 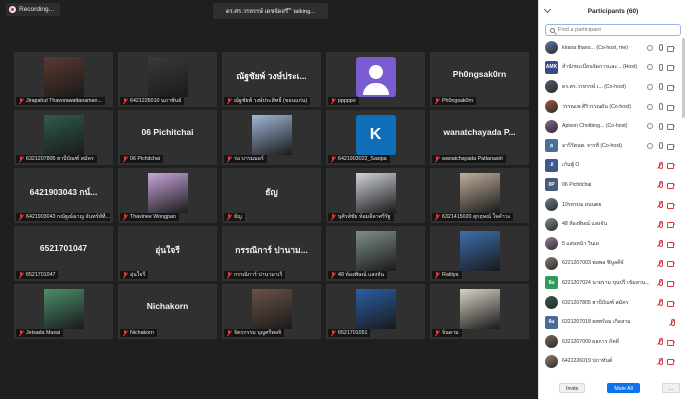 I want to click on video-tile: 06 Pichitchai 06 Pichitchai, so click(x=167, y=137).